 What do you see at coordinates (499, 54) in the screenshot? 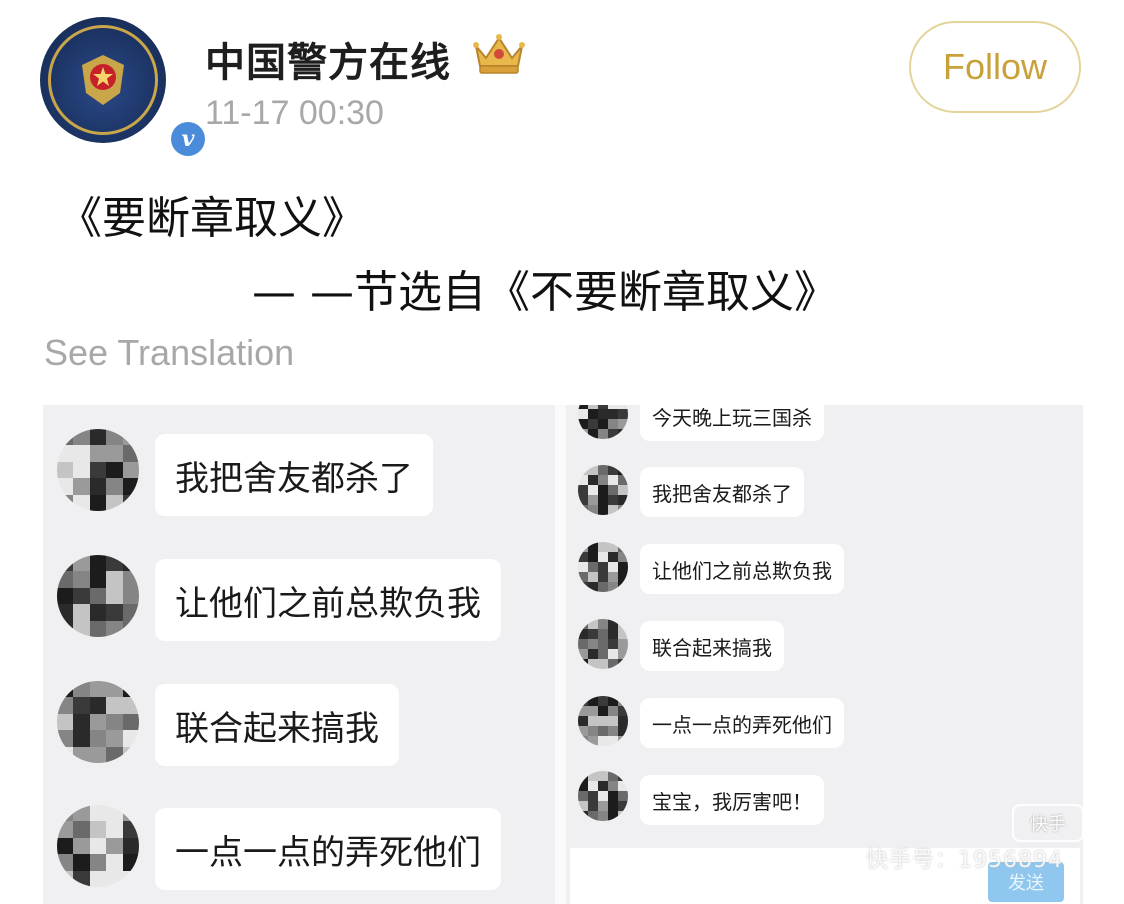
I see `vip-crown-icon` at bounding box center [499, 54].